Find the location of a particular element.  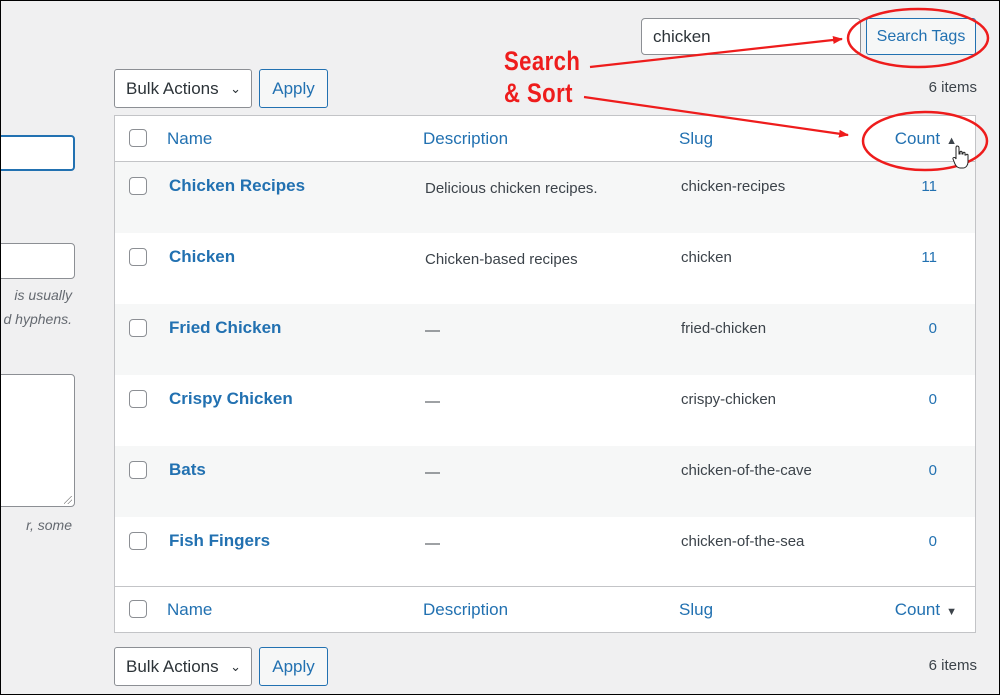

tag-description-textarea is located at coordinates (37, 440).